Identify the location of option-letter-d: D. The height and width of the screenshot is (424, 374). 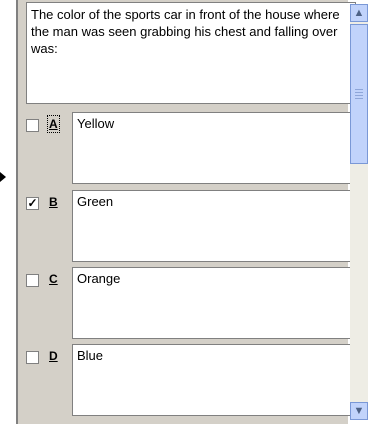
(53, 356).